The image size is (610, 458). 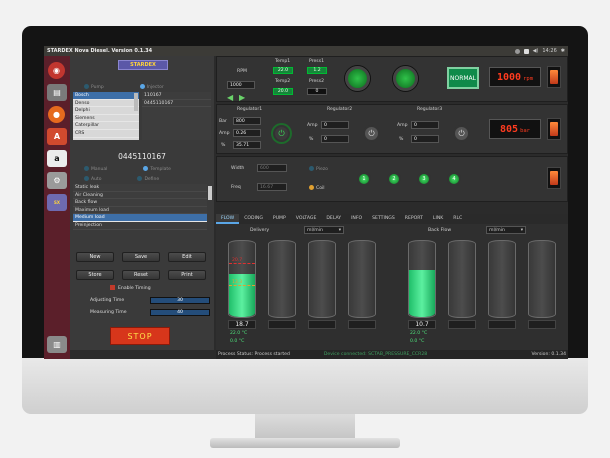 I want to click on save-button: Save, so click(x=141, y=257).